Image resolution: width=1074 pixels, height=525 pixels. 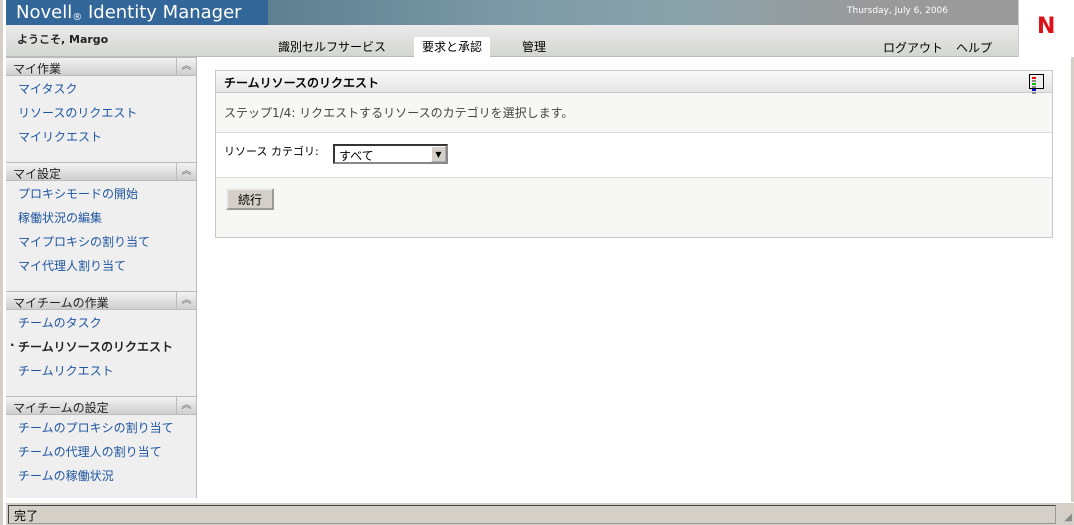 What do you see at coordinates (37, 174) in the screenshot?
I see `section-title: マイ設定` at bounding box center [37, 174].